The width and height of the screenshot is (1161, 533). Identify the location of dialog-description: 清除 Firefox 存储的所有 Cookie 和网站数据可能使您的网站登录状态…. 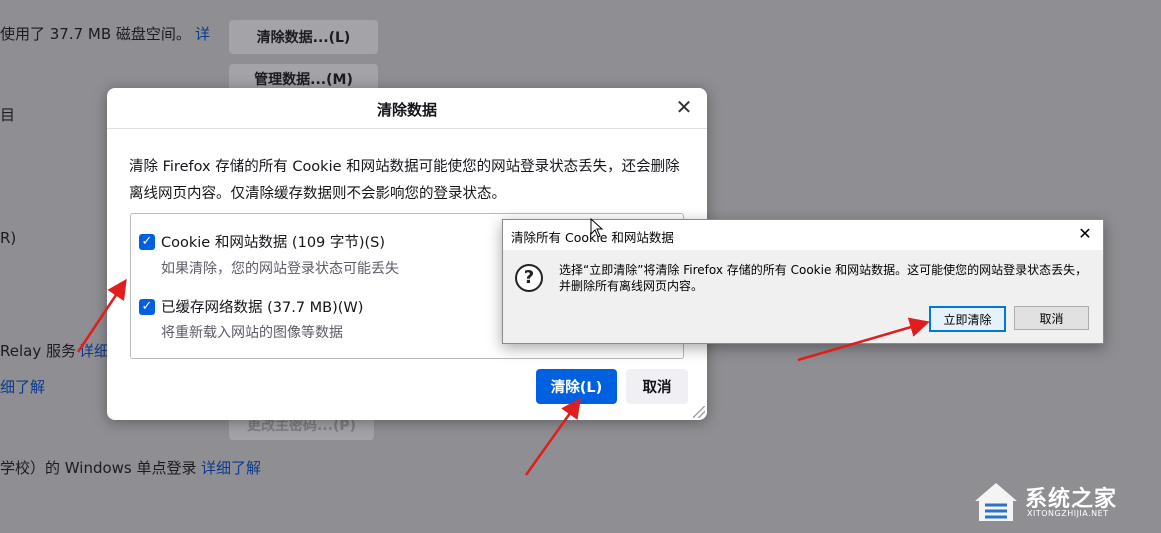
(404, 180).